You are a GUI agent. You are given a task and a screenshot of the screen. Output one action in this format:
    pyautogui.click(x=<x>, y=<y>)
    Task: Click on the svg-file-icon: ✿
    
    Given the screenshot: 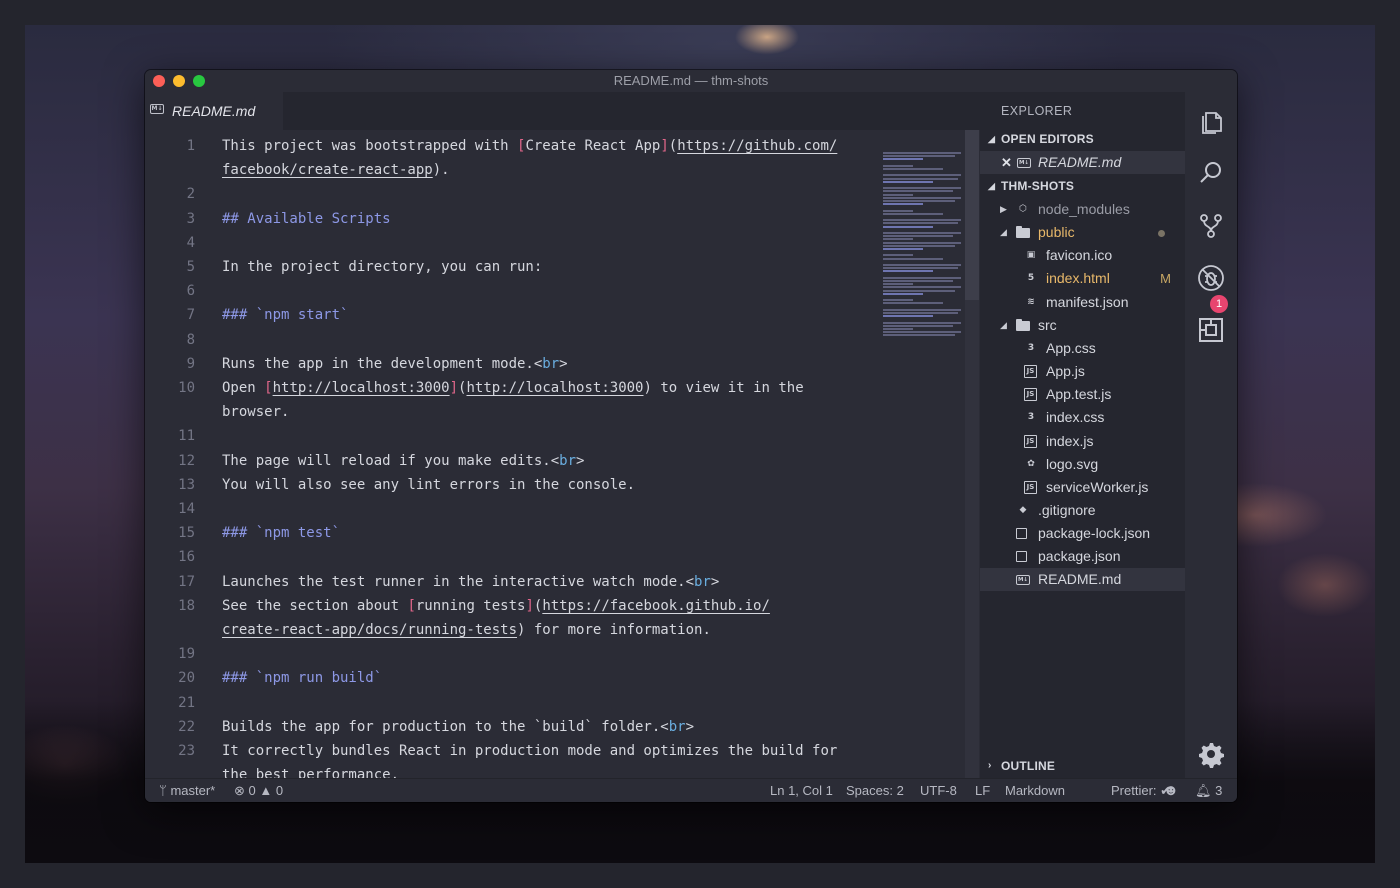 What is the action you would take?
    pyautogui.click(x=1031, y=463)
    